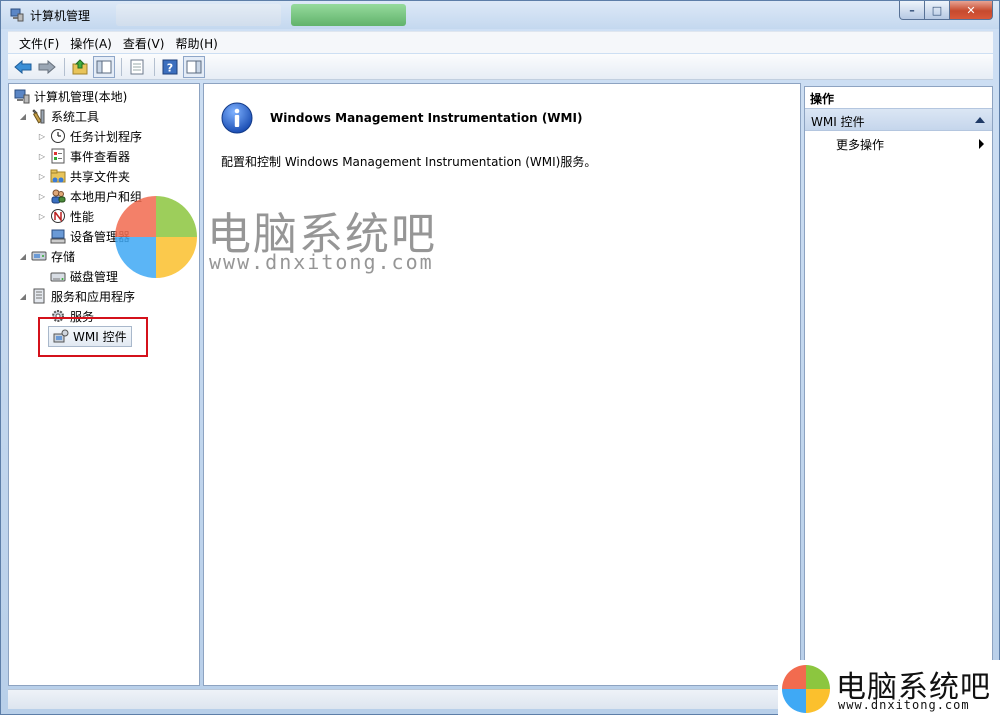  What do you see at coordinates (500, 67) in the screenshot?
I see `toolbar: ?` at bounding box center [500, 67].